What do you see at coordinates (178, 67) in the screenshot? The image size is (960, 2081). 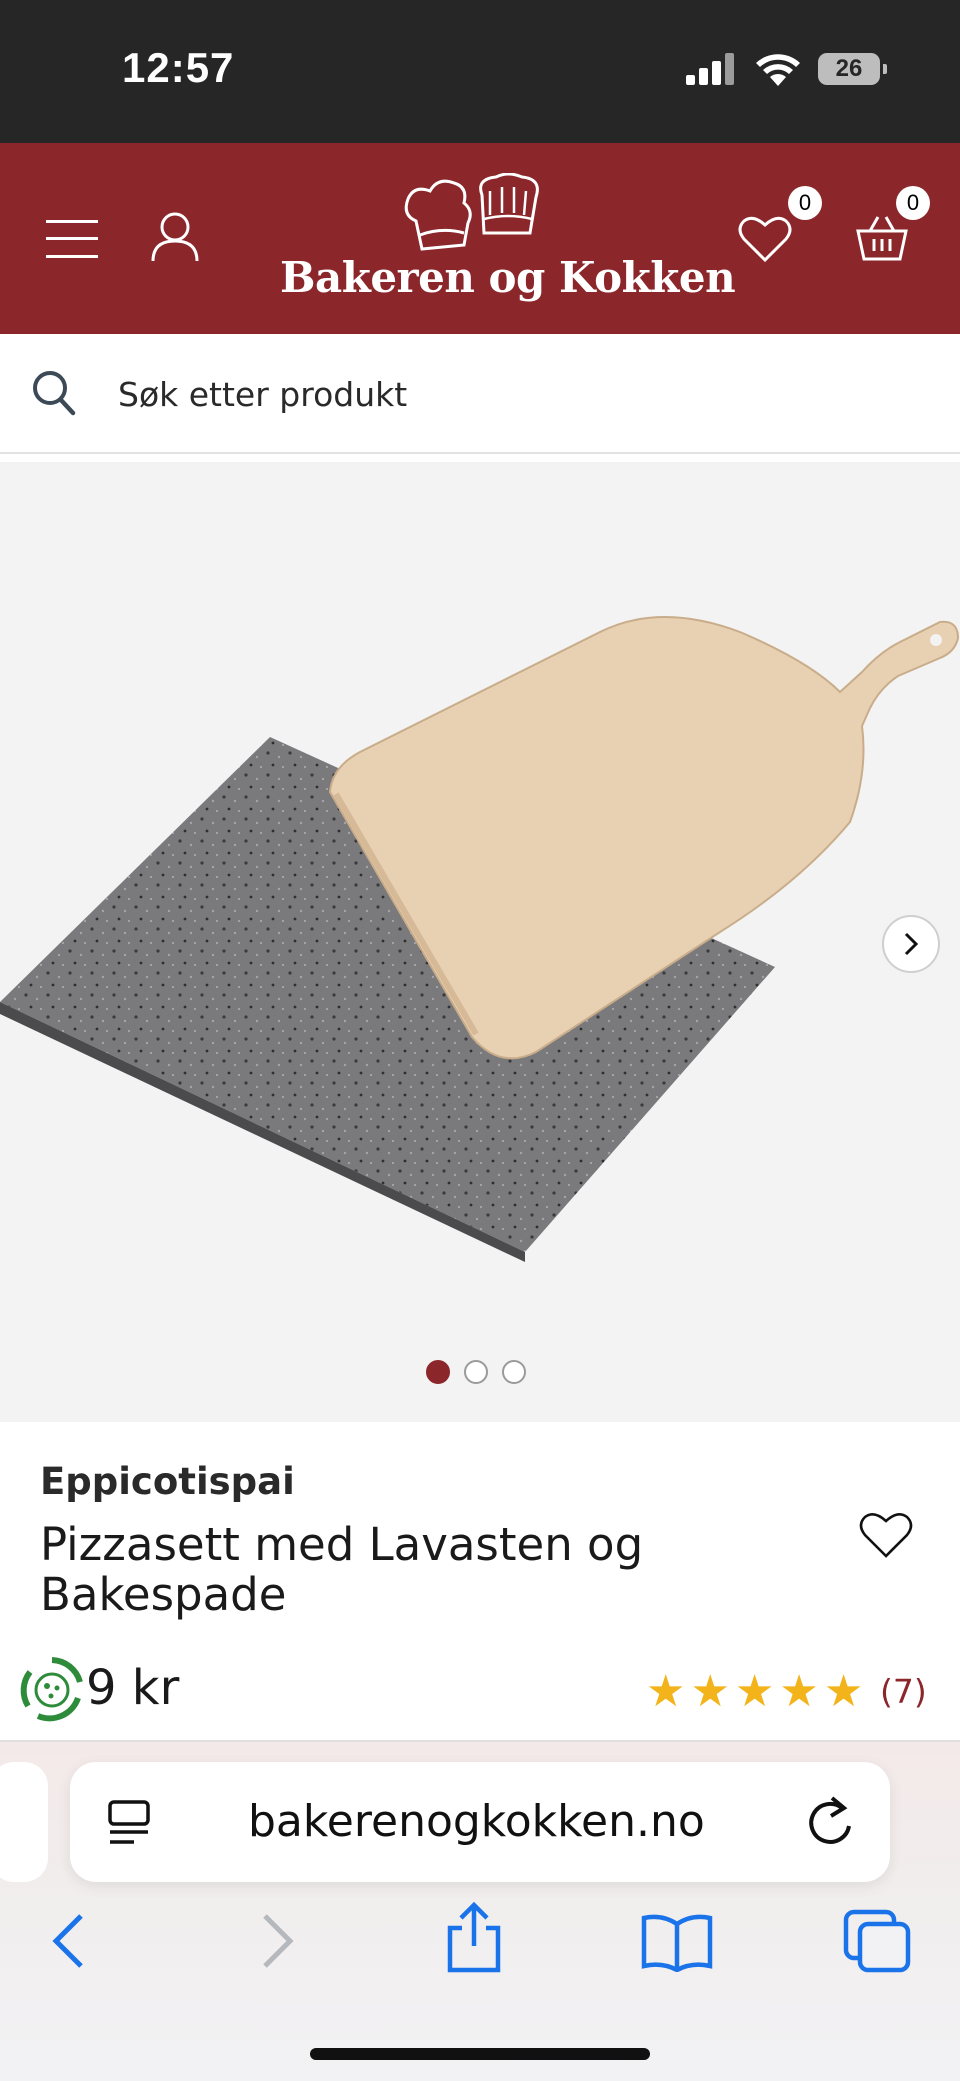 I see `status-time: 12:57` at bounding box center [178, 67].